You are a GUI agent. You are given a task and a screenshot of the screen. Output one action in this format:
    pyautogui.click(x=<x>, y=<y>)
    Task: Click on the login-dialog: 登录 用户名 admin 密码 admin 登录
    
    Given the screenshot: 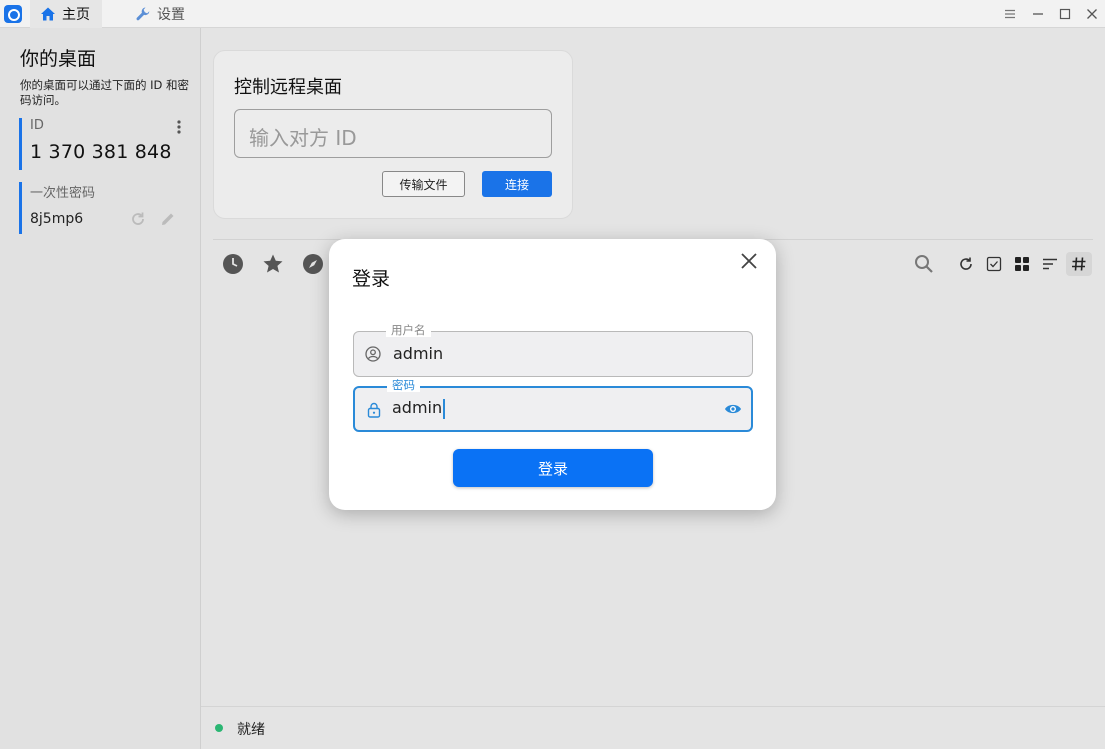 What is the action you would take?
    pyautogui.click(x=552, y=374)
    